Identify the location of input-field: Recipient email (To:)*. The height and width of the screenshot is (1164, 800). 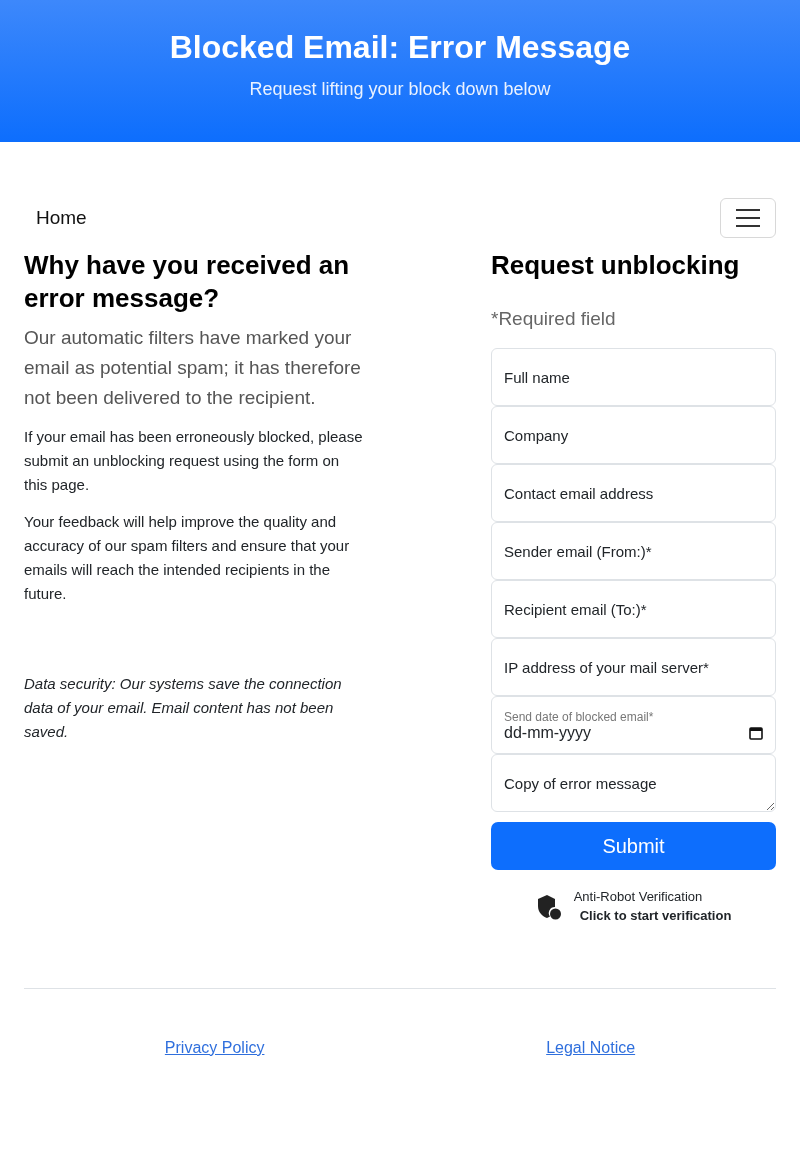
(633, 609).